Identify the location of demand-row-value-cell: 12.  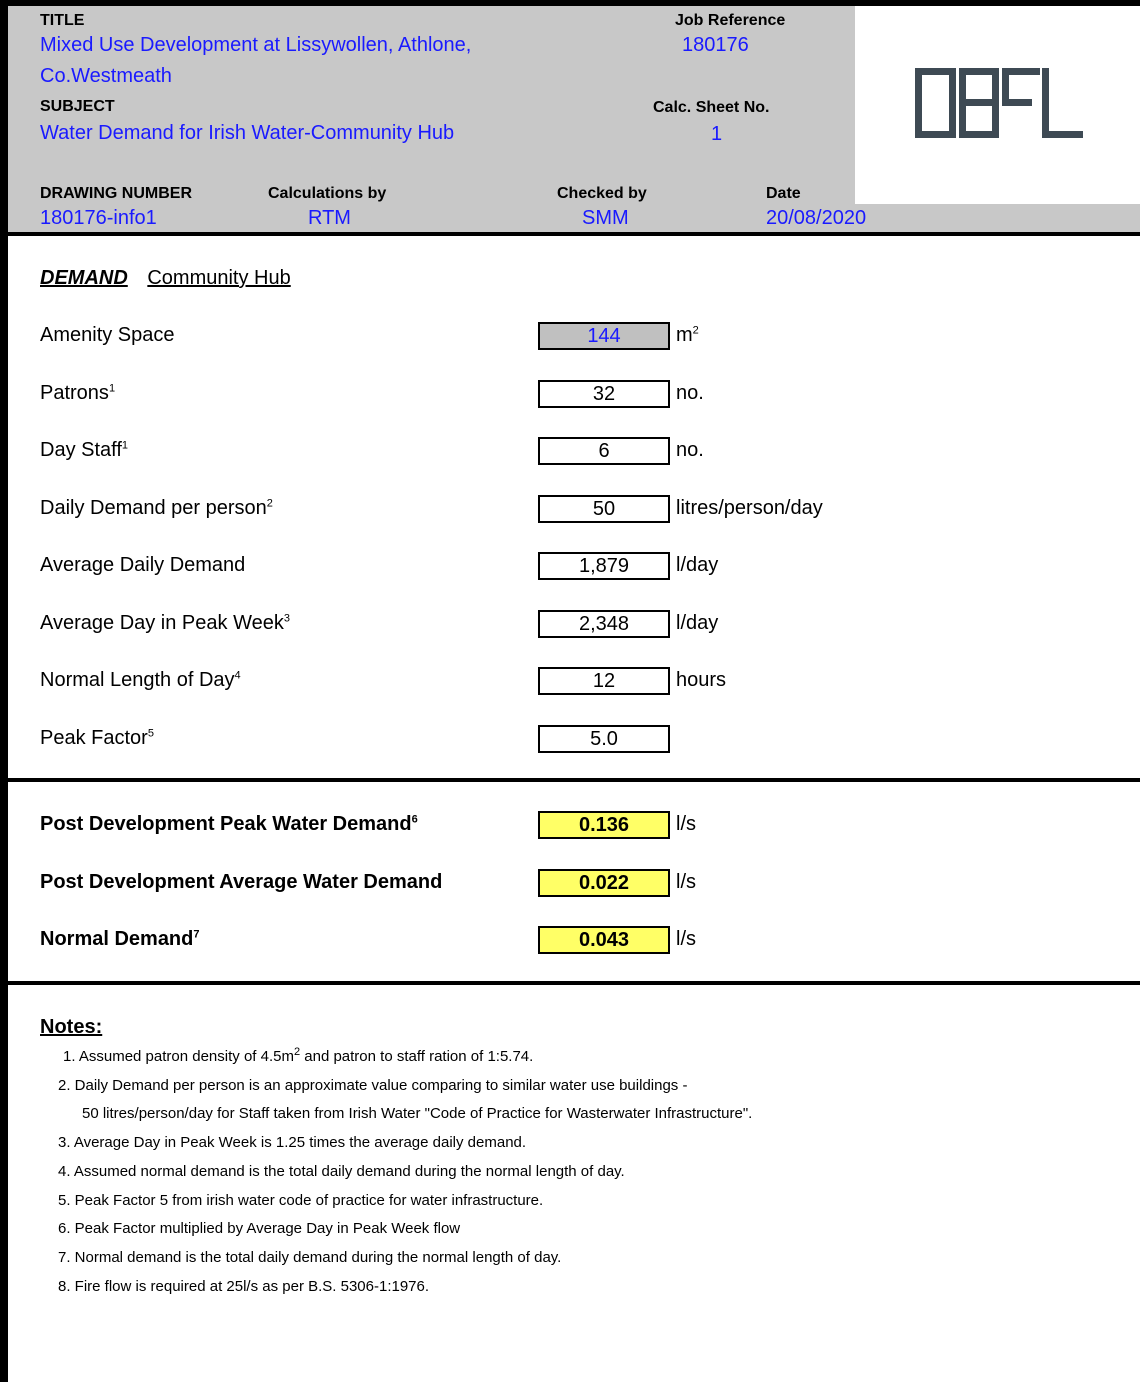
(604, 681).